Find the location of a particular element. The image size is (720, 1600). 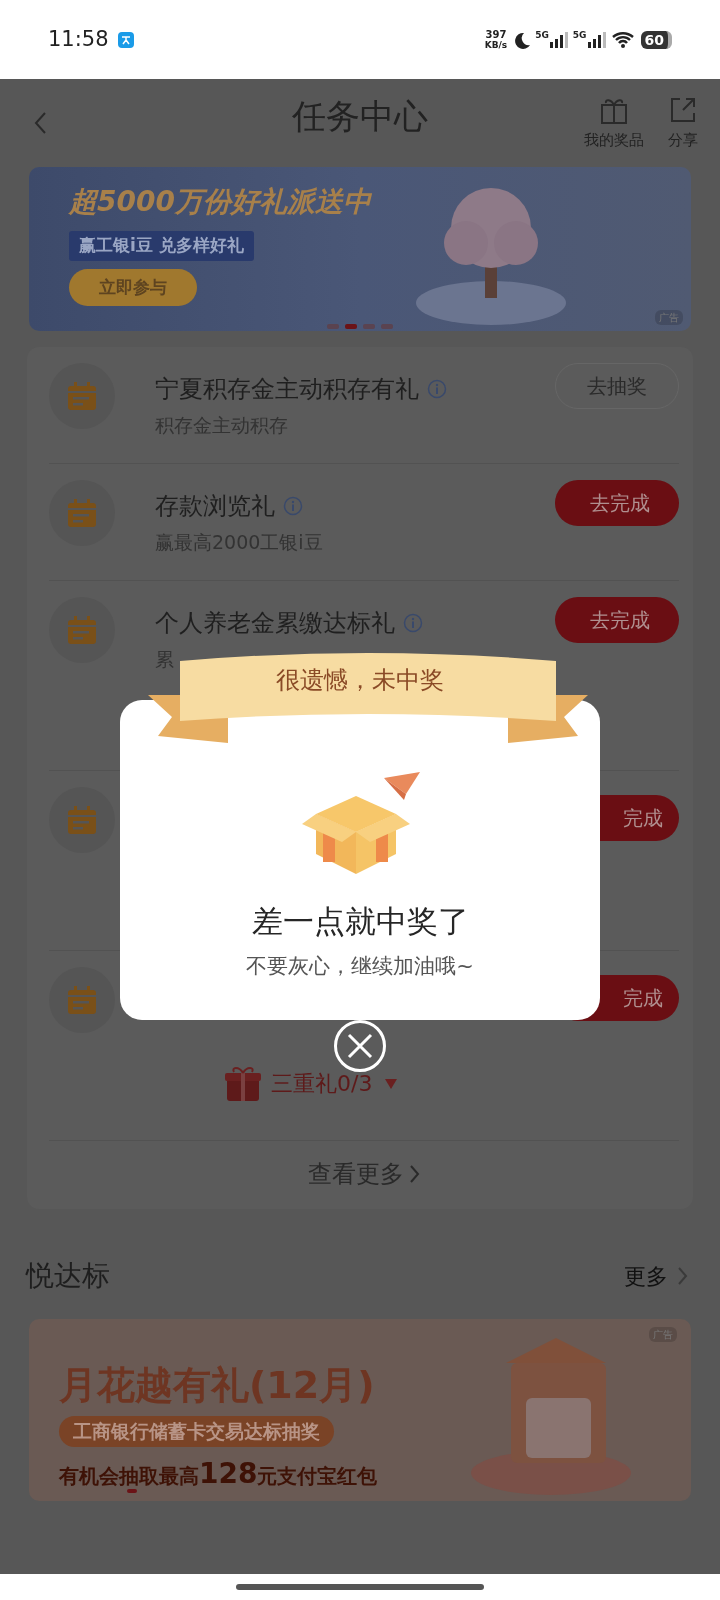

network-speed: 397 is located at coordinates (496, 34).